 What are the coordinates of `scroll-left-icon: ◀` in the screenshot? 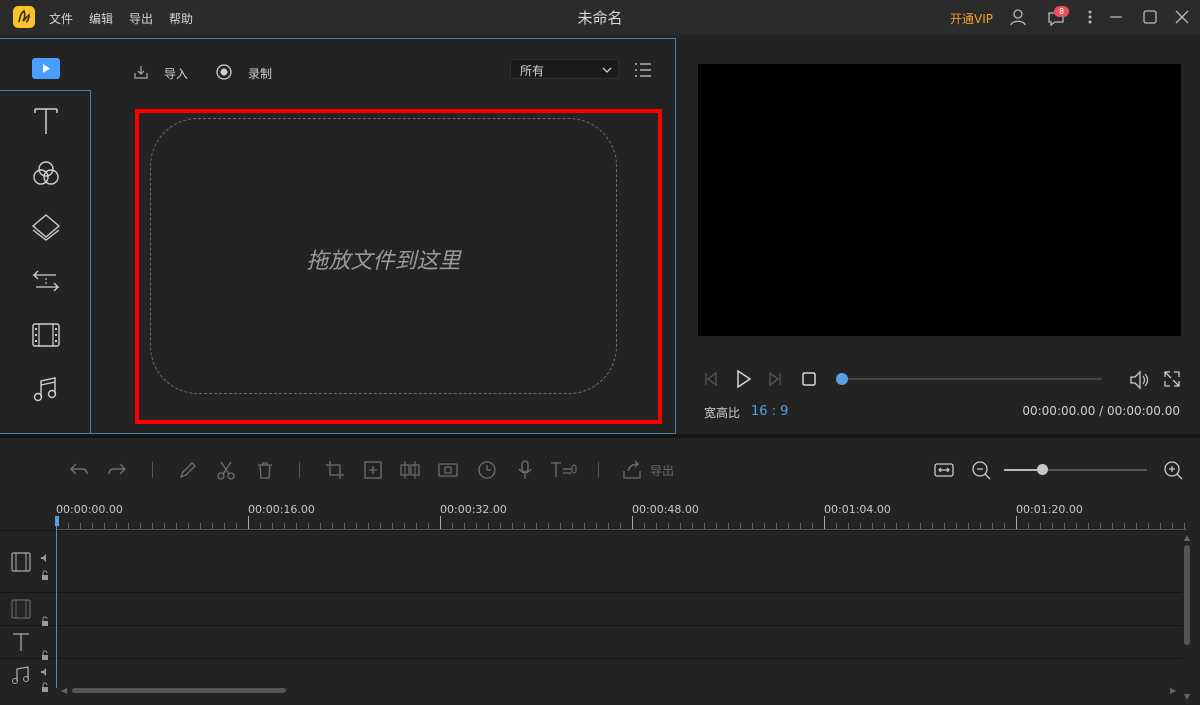 It's located at (64, 690).